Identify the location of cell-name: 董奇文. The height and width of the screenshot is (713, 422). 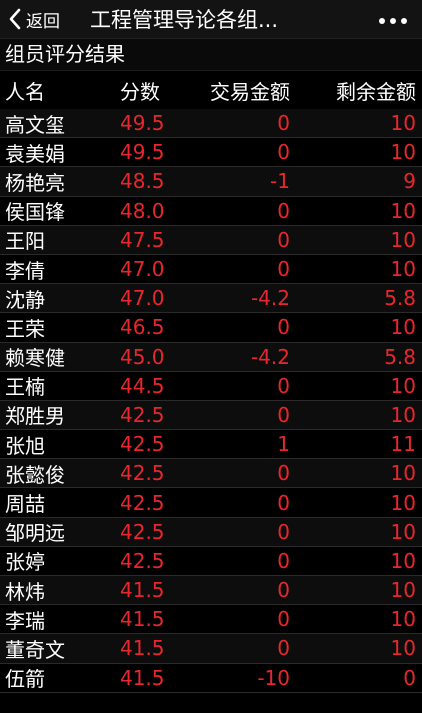
(35, 649).